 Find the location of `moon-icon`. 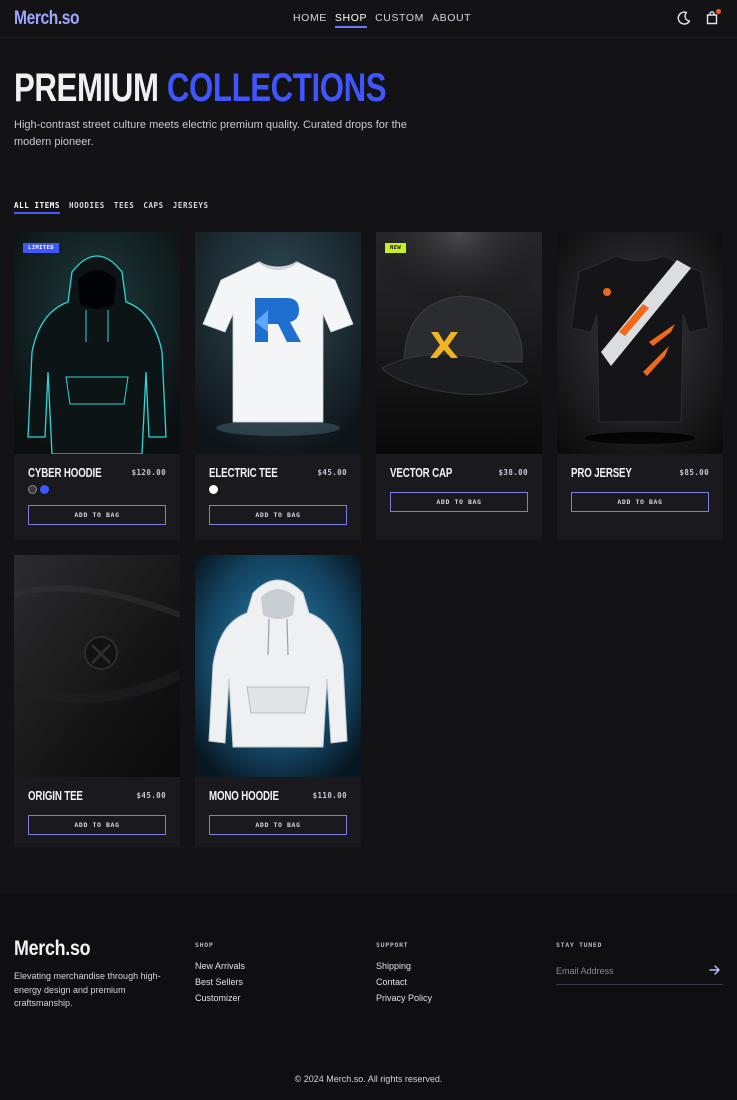

moon-icon is located at coordinates (684, 18).